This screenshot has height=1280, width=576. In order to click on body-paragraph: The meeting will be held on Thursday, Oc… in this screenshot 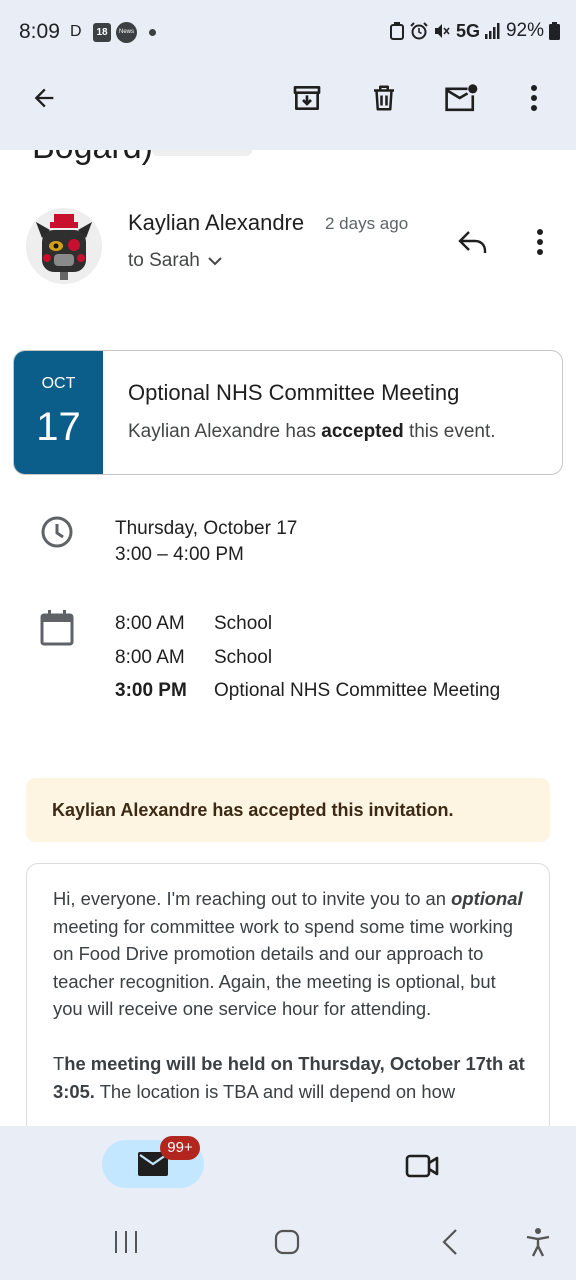, I will do `click(291, 1077)`.